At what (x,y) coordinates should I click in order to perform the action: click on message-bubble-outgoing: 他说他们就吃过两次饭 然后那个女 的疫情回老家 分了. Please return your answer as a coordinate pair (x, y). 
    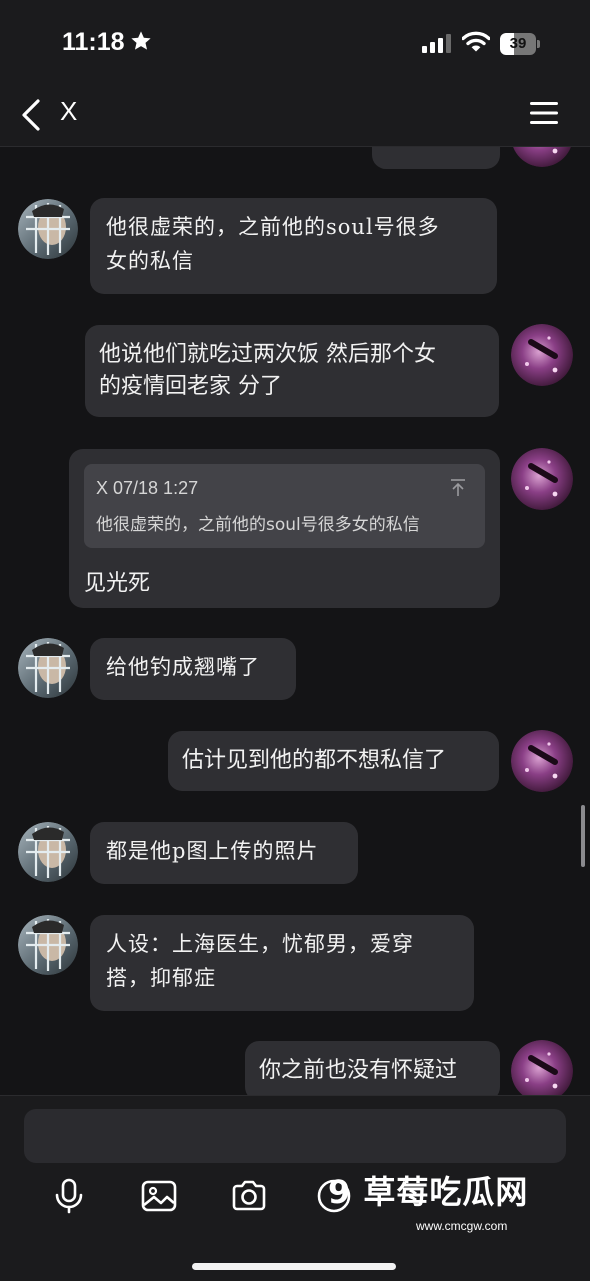
    Looking at the image, I should click on (292, 371).